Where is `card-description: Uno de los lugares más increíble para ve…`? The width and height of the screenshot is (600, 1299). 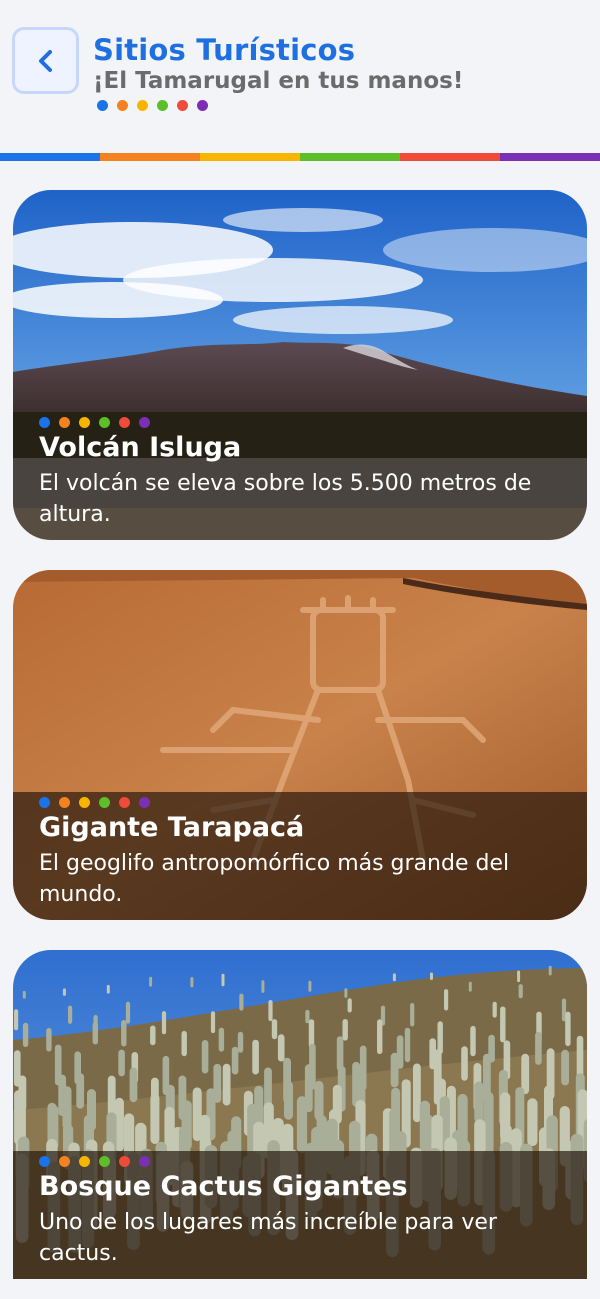 card-description: Uno de los lugares más increíble para ve… is located at coordinates (268, 1238).